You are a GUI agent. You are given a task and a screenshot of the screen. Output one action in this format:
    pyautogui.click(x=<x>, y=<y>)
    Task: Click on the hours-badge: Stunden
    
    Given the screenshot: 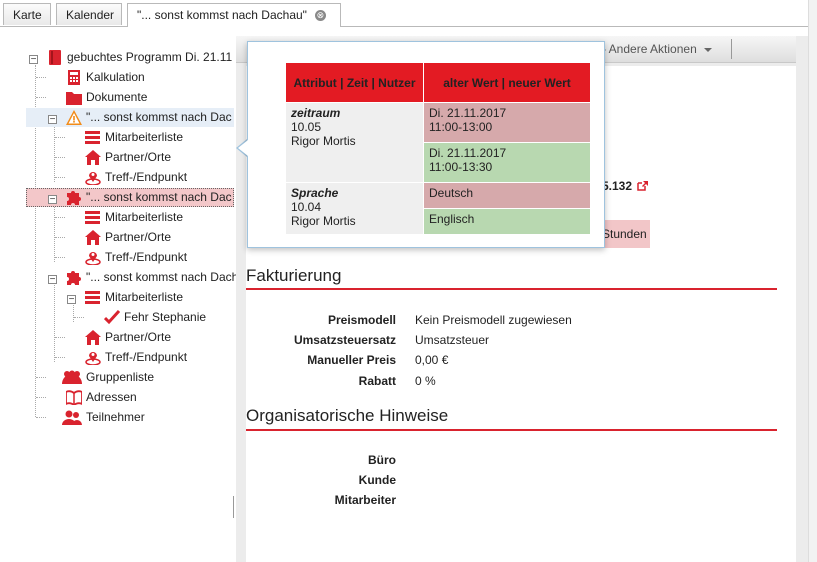 What is the action you would take?
    pyautogui.click(x=624, y=234)
    